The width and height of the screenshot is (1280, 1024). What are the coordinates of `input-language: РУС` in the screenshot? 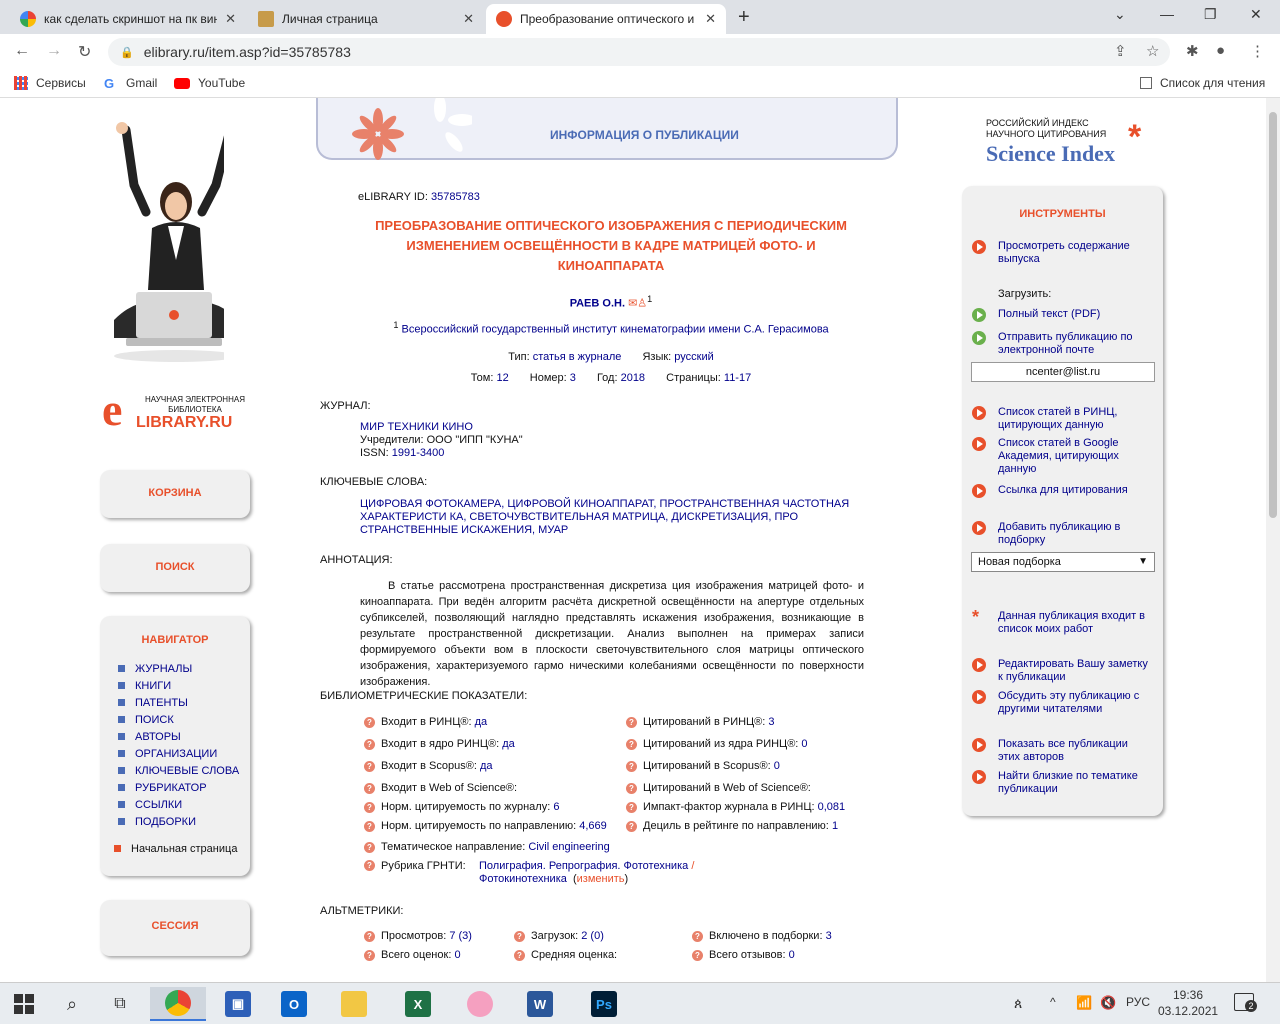 It's located at (1138, 1002).